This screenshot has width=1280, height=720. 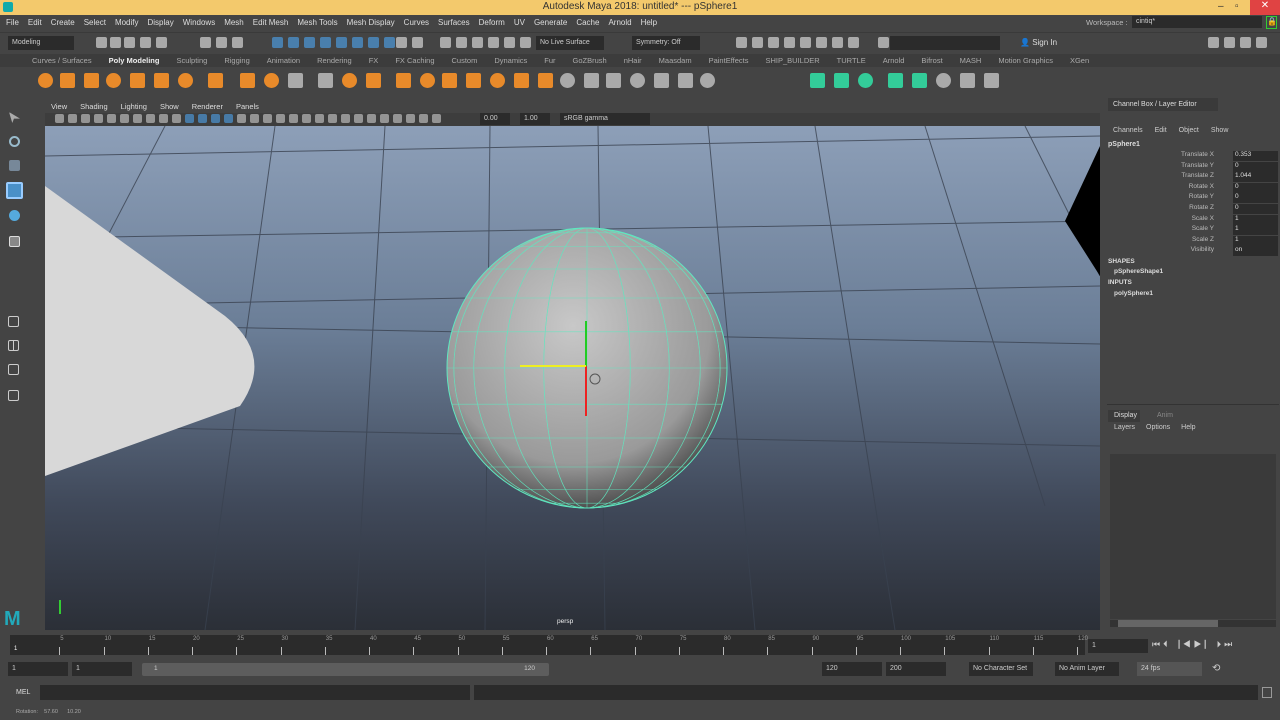 I want to click on minimize-button: –, so click(x=1221, y=6).